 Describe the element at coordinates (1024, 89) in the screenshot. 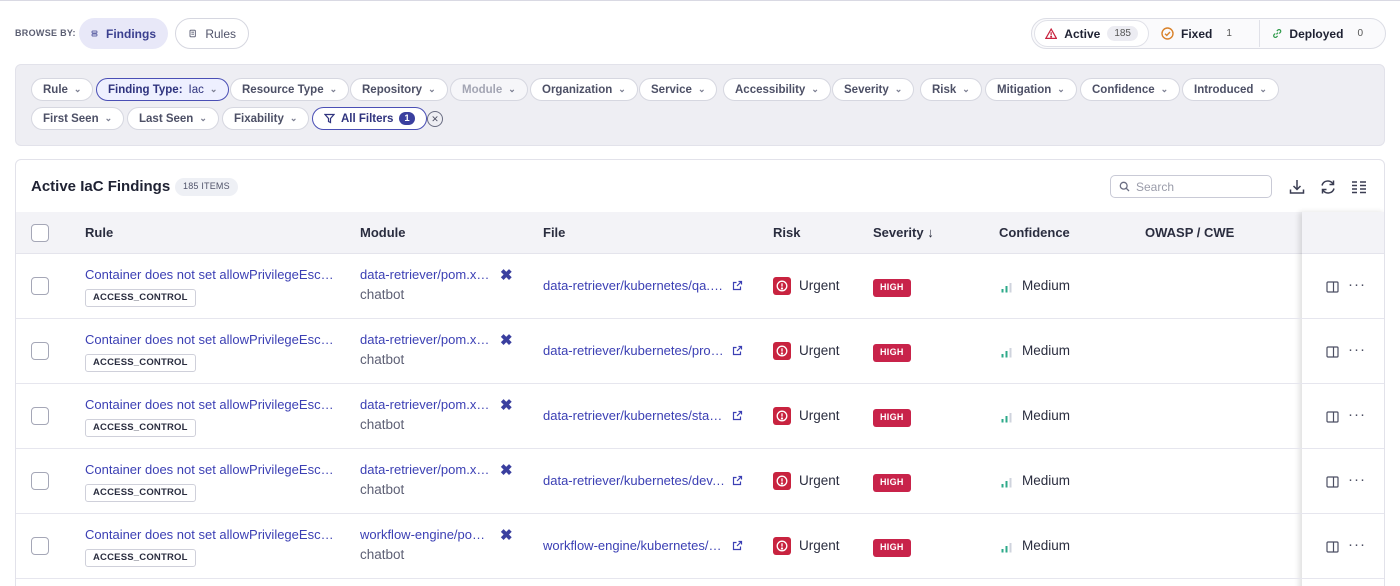

I see `filter-mitigation-label: Mitigation` at that location.